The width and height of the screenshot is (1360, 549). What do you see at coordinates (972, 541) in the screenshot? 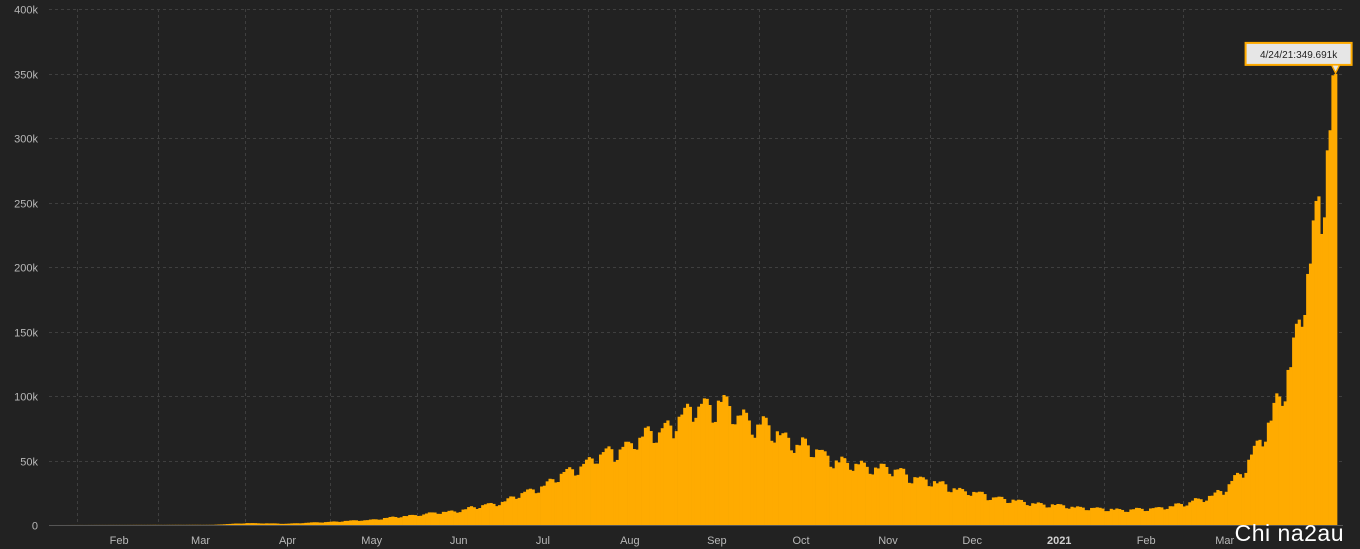
I see `x-tick-label: Dec` at bounding box center [972, 541].